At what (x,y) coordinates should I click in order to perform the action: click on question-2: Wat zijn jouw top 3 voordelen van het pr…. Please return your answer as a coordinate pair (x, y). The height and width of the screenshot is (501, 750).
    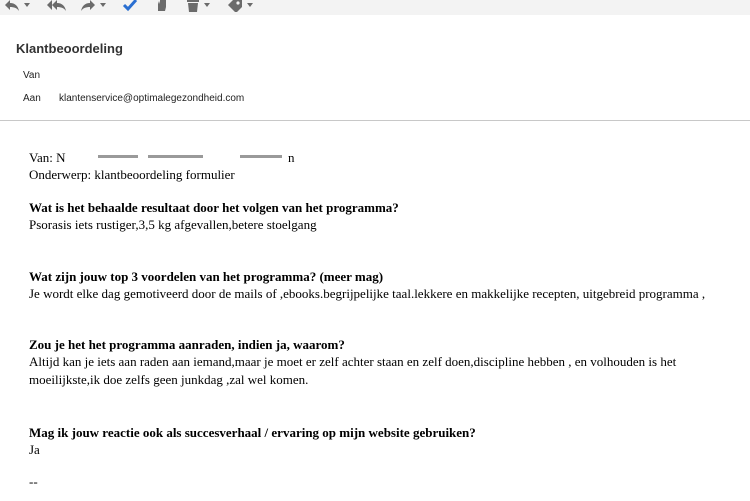
    Looking at the image, I should click on (206, 276).